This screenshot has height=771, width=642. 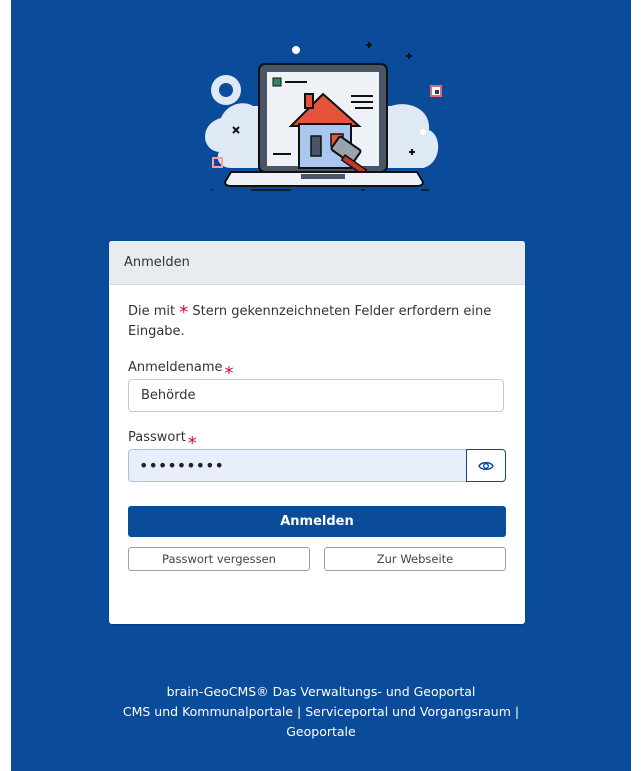 What do you see at coordinates (168, 395) in the screenshot?
I see `username-value: Behörde` at bounding box center [168, 395].